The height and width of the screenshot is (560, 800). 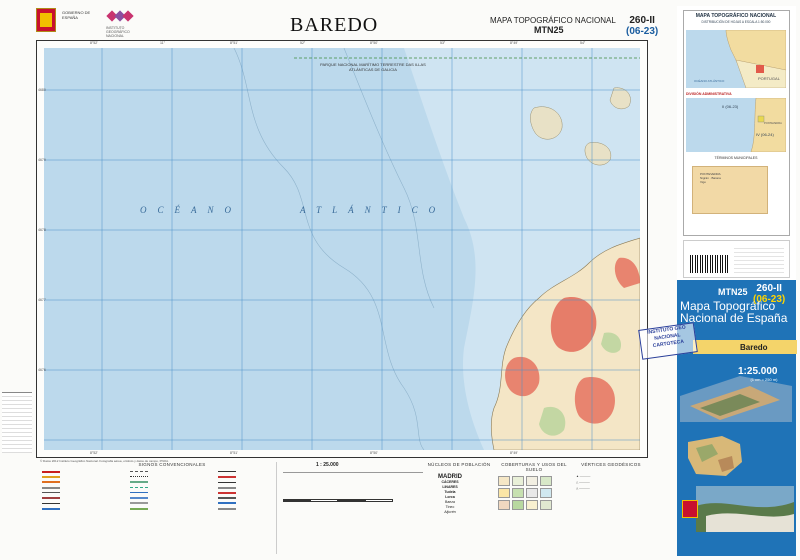 What do you see at coordinates (514, 43) in the screenshot?
I see `top-tick: 8°49'` at bounding box center [514, 43].